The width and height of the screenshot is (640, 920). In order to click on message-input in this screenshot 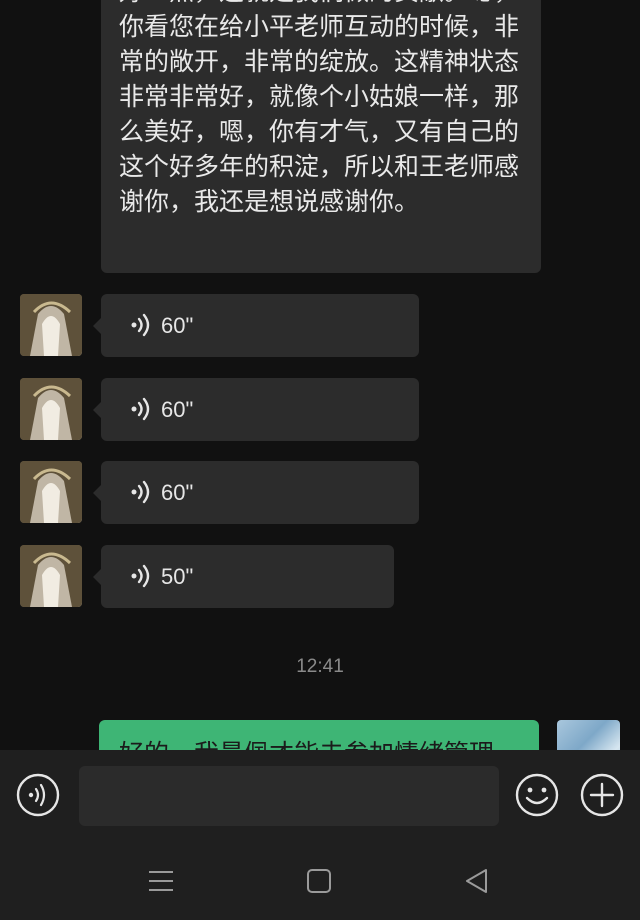, I will do `click(289, 796)`.